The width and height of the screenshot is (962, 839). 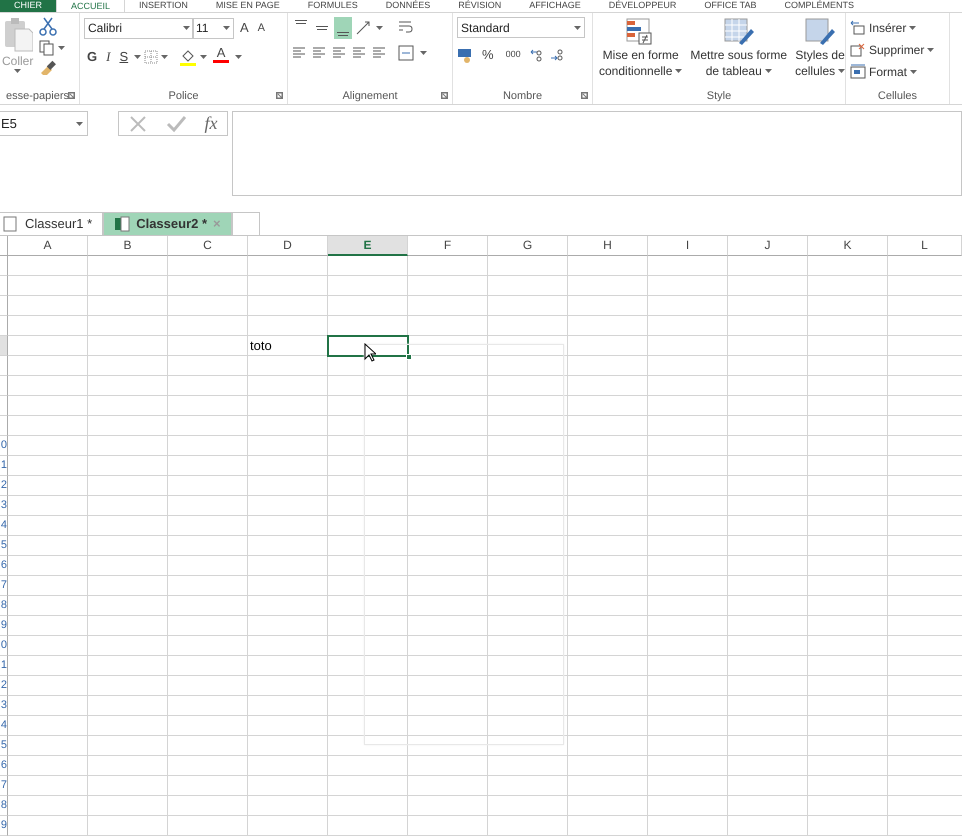 What do you see at coordinates (820, 52) in the screenshot?
I see `style-button: Styles de cellules` at bounding box center [820, 52].